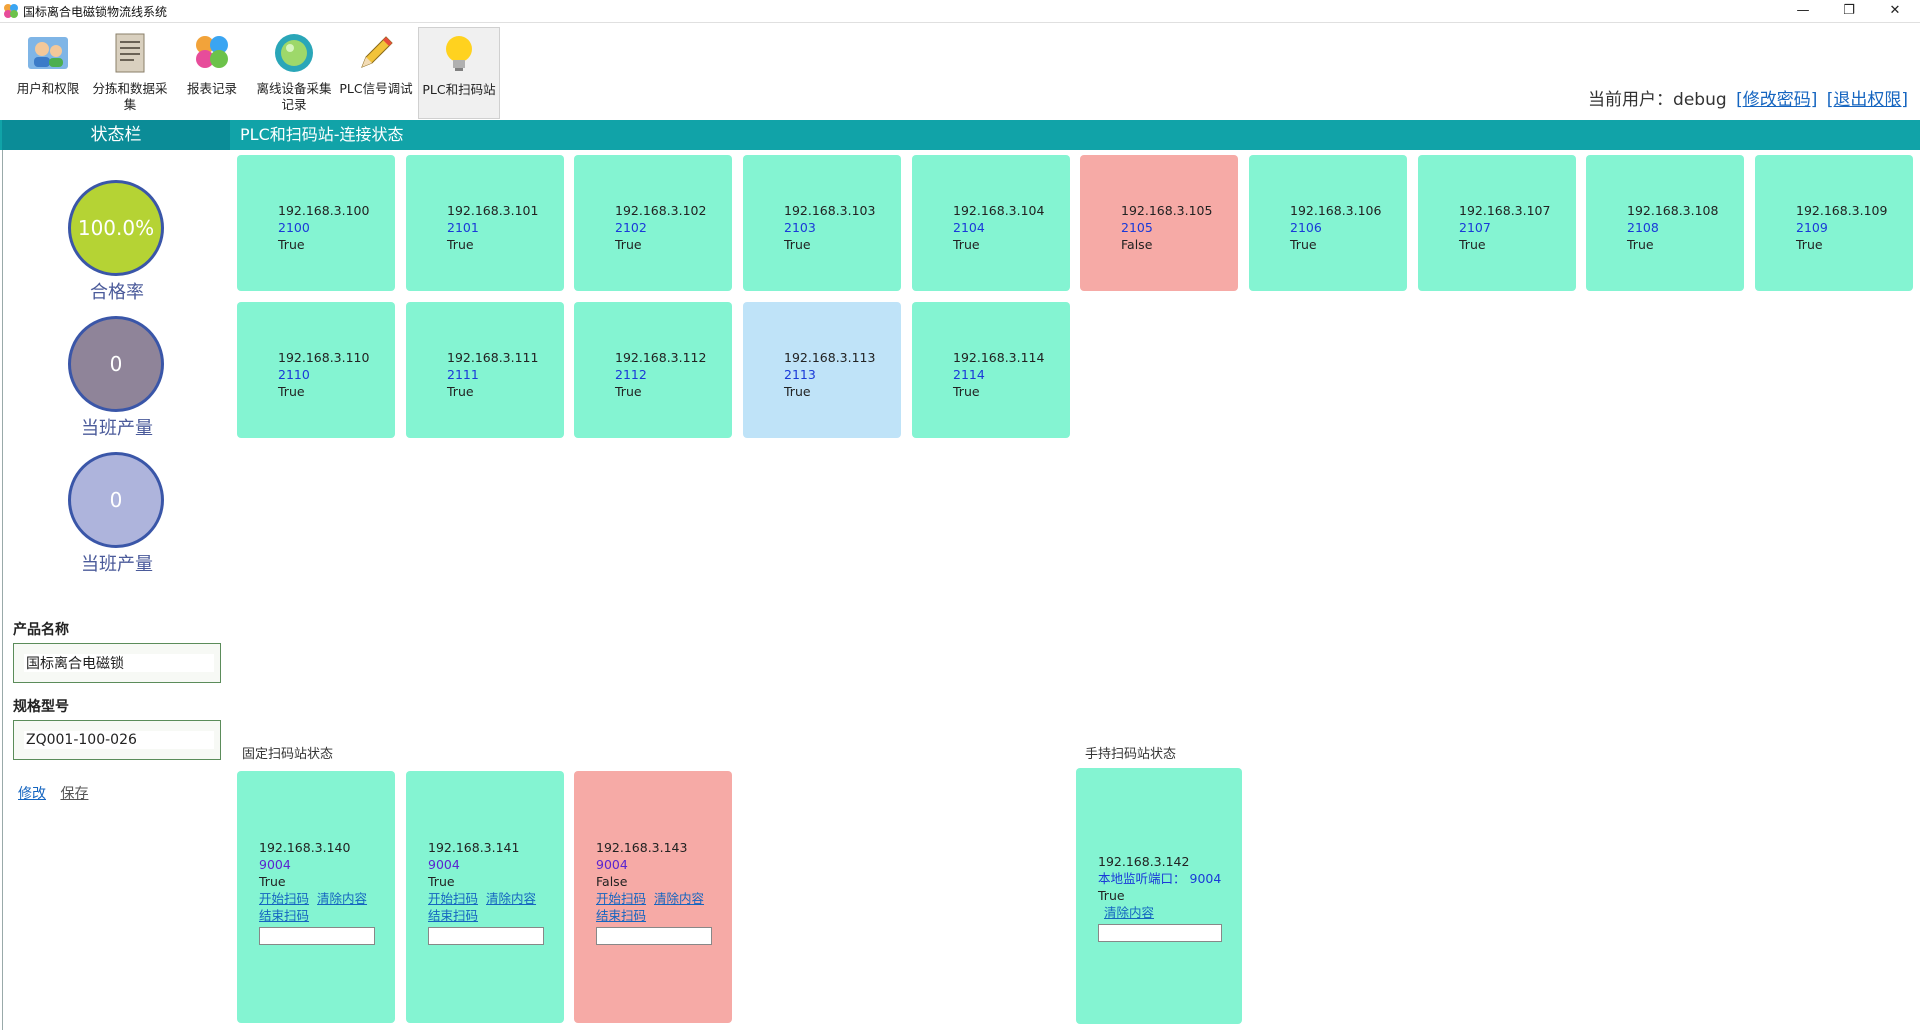 This screenshot has height=1034, width=1920. I want to click on plc-port: 2108, so click(1643, 227).